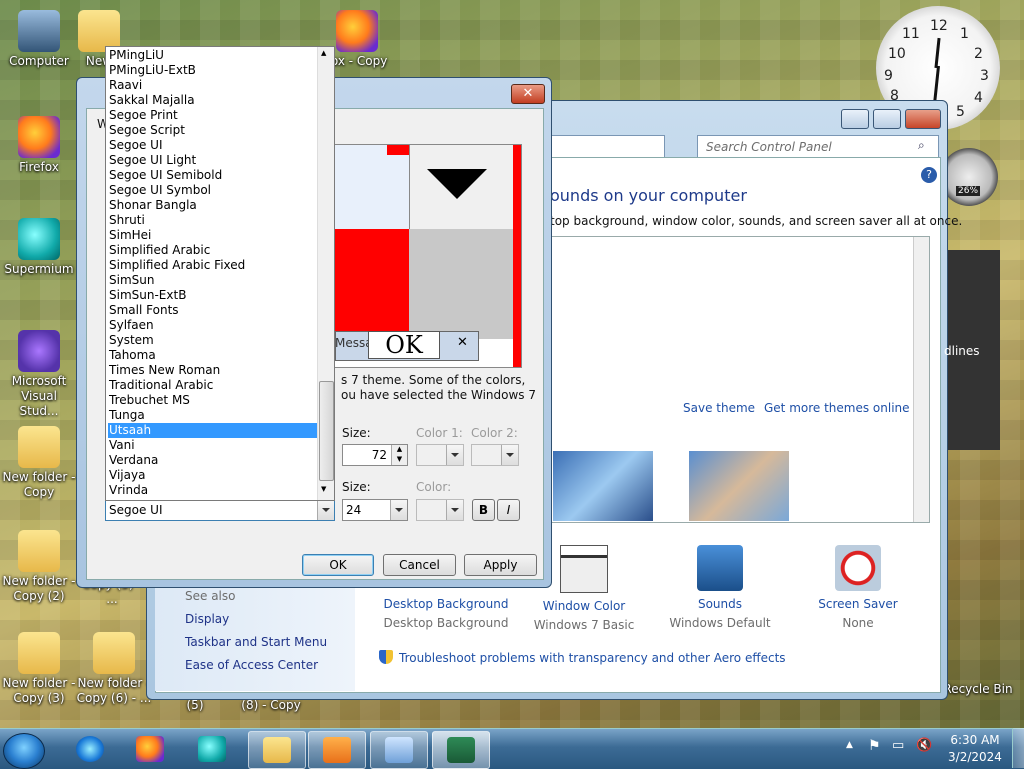 This screenshot has height=769, width=1024. I want to click on folder-icon, so click(39, 447).